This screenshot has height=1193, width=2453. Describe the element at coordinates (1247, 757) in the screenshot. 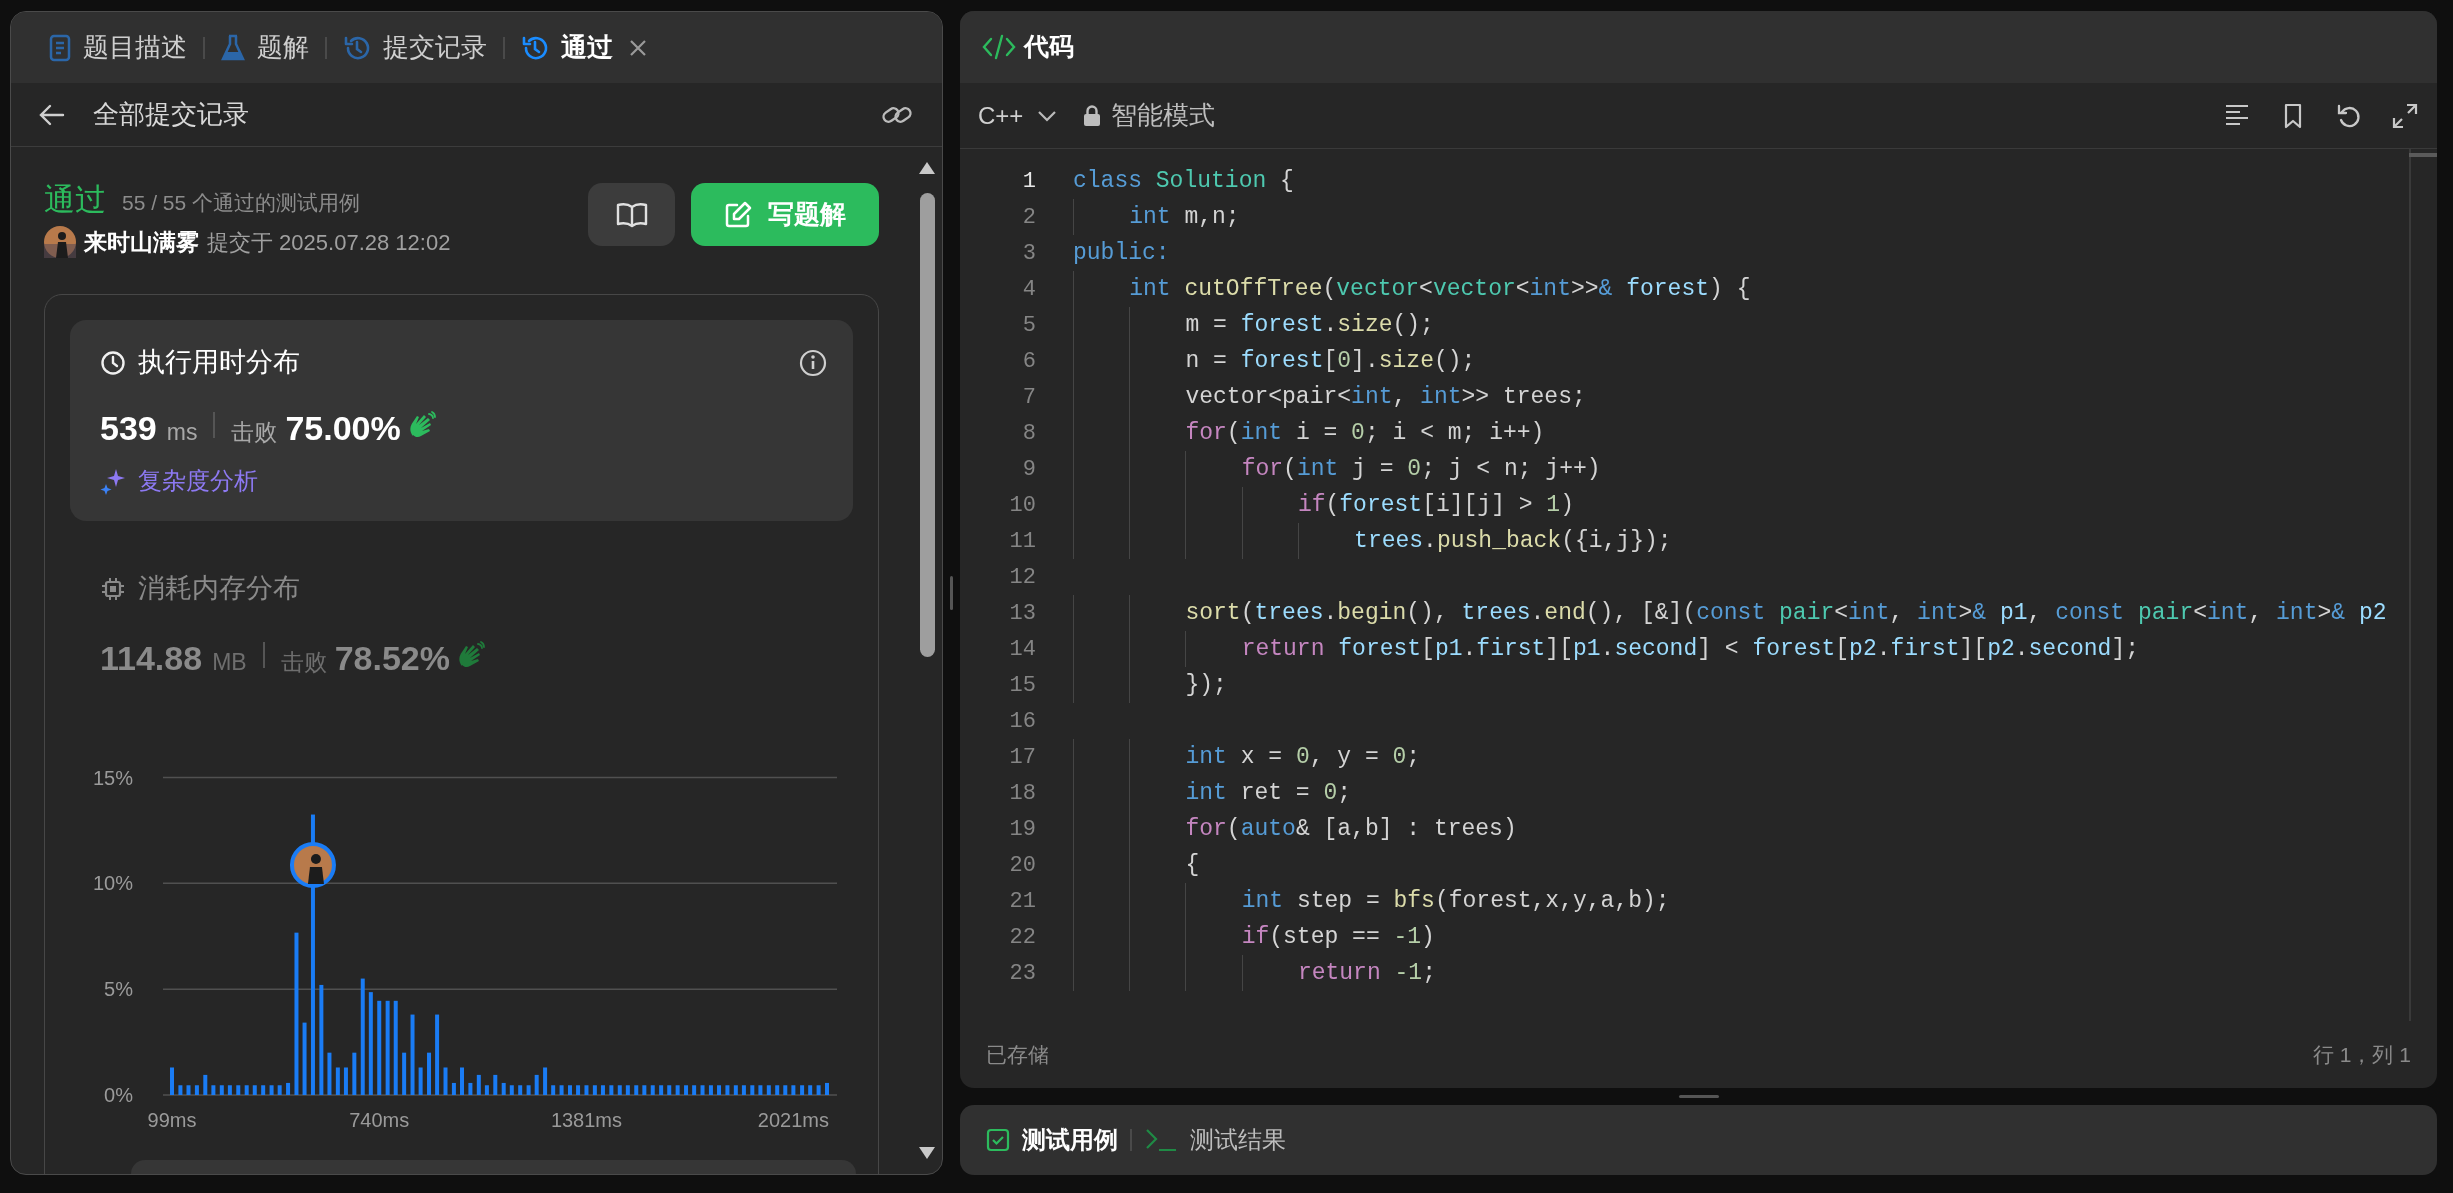

I see `code-line: int x = 0, y = 0;` at that location.